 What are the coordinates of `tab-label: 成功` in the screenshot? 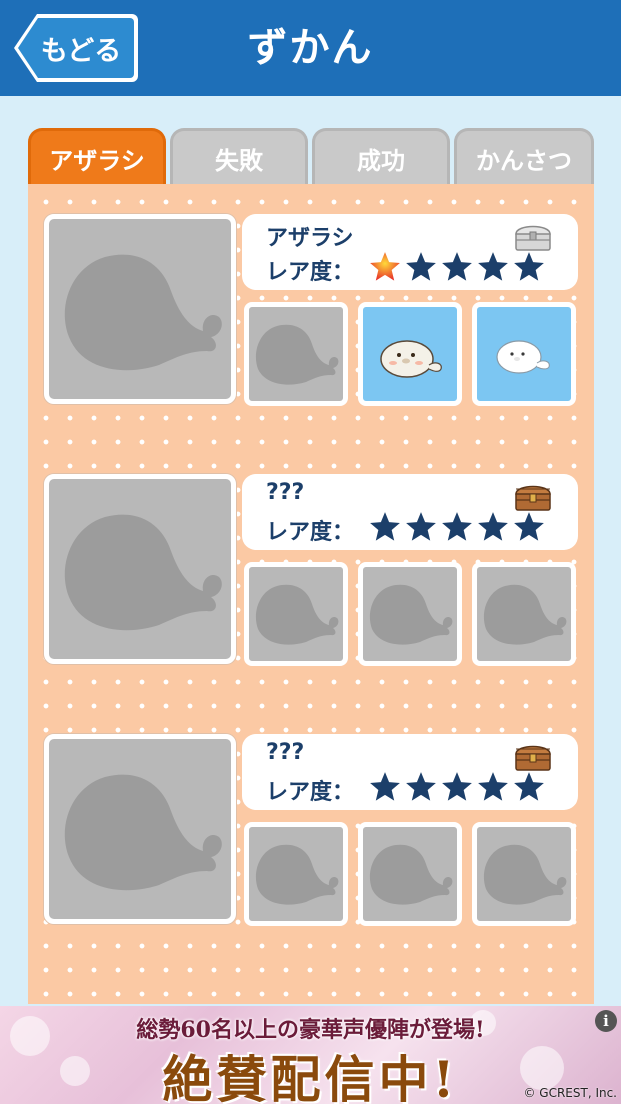 It's located at (381, 161).